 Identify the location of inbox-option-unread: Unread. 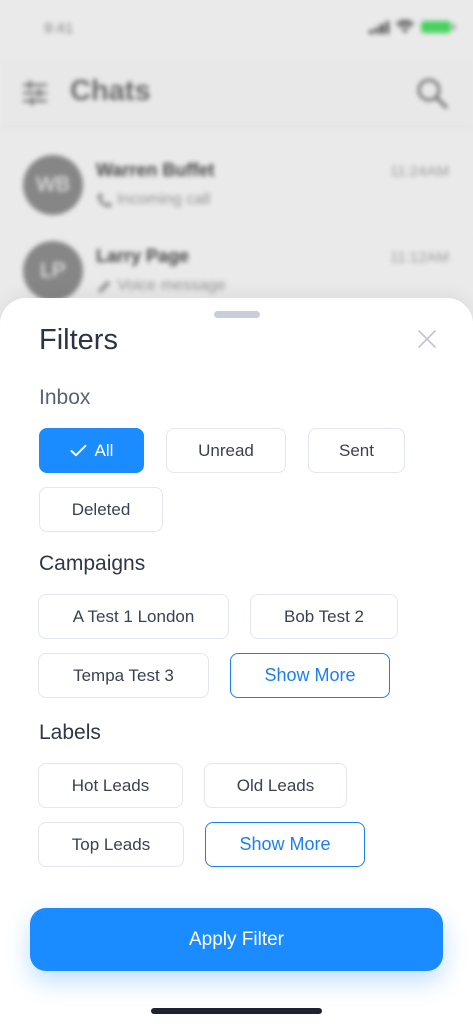
(226, 450).